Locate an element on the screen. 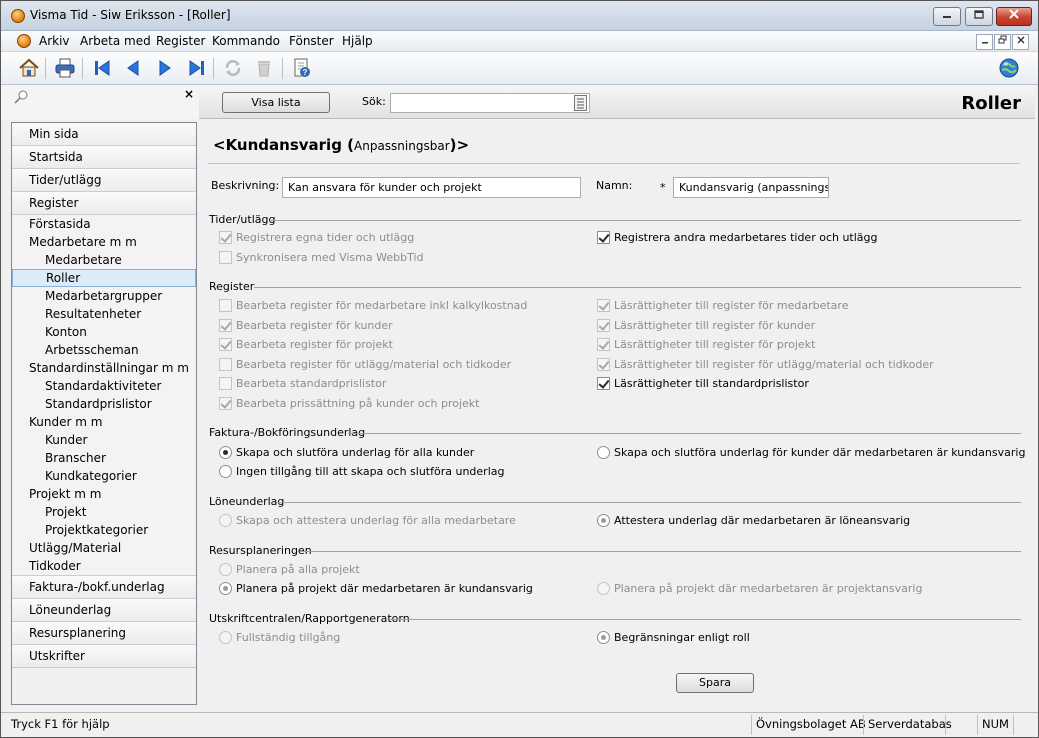 The image size is (1039, 738). checkbox-registrera-egna-tider: Registrera egna tider och utlägg is located at coordinates (316, 237).